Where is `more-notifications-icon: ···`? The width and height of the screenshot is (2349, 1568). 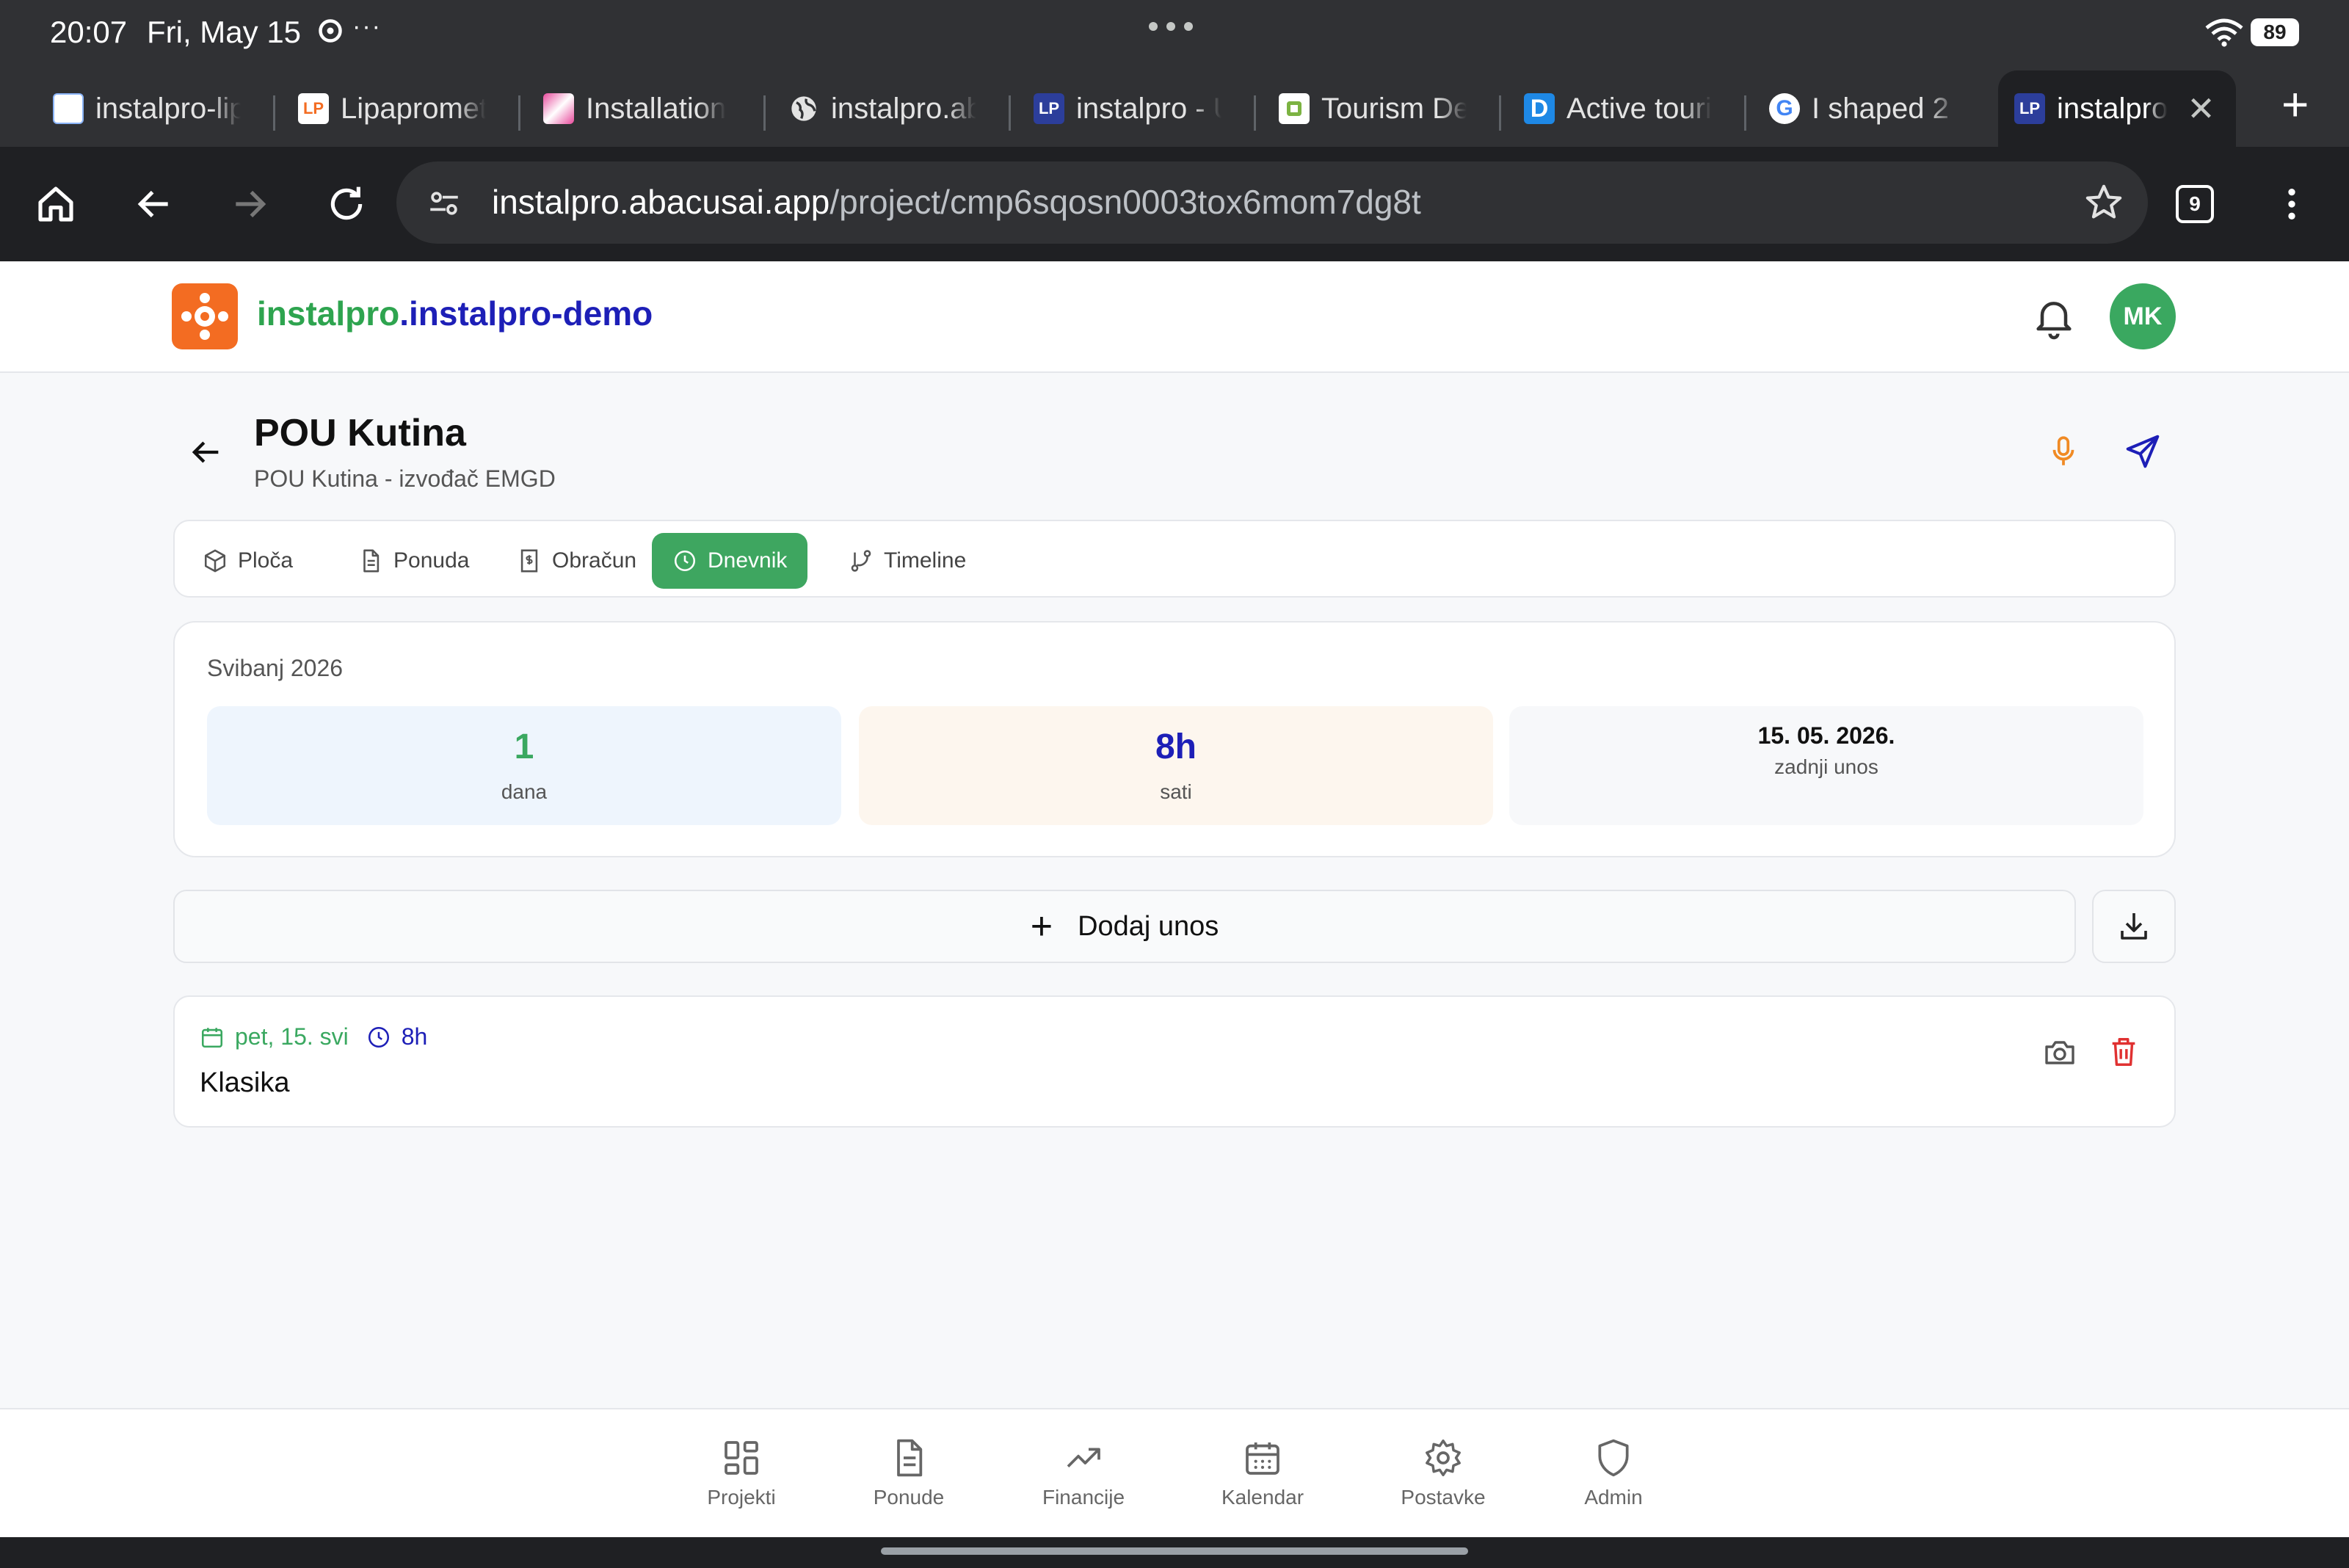
more-notifications-icon: ··· is located at coordinates (367, 26).